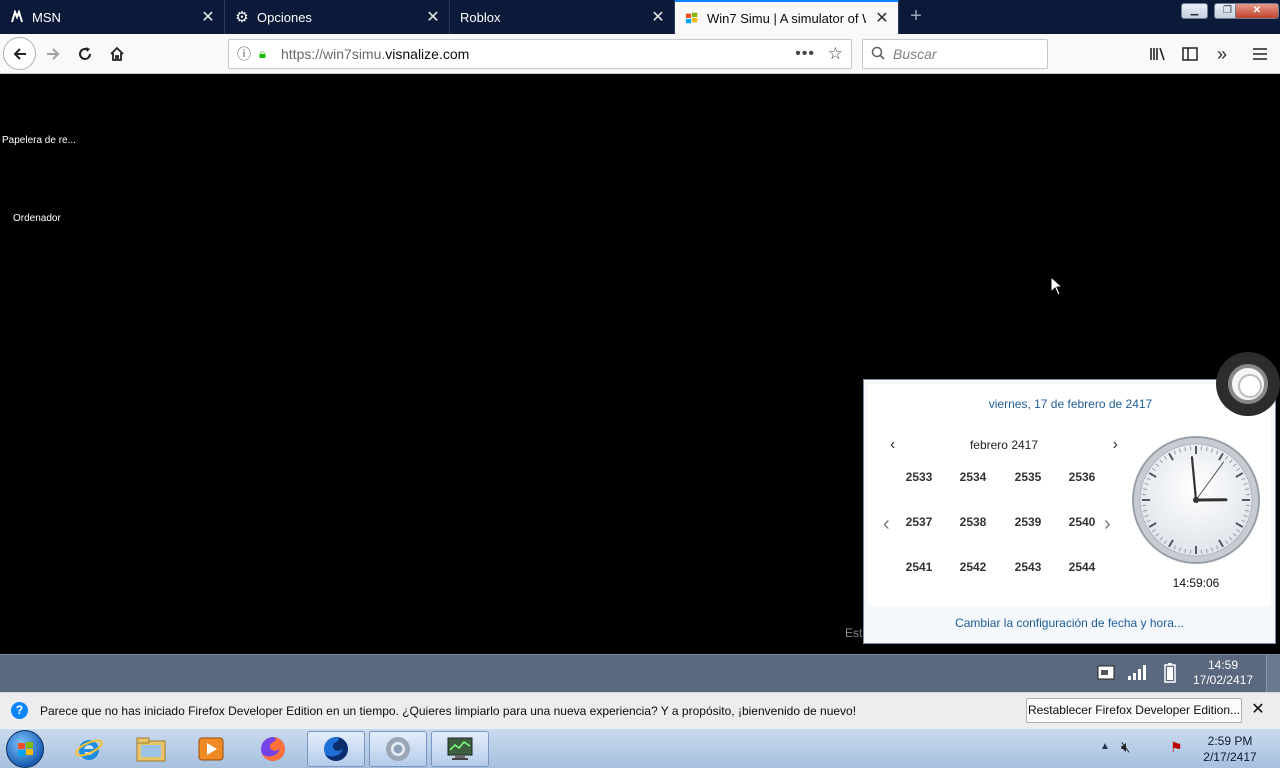 The width and height of the screenshot is (1280, 768). What do you see at coordinates (915, 54) in the screenshot?
I see `search-placeholder: Buscar` at bounding box center [915, 54].